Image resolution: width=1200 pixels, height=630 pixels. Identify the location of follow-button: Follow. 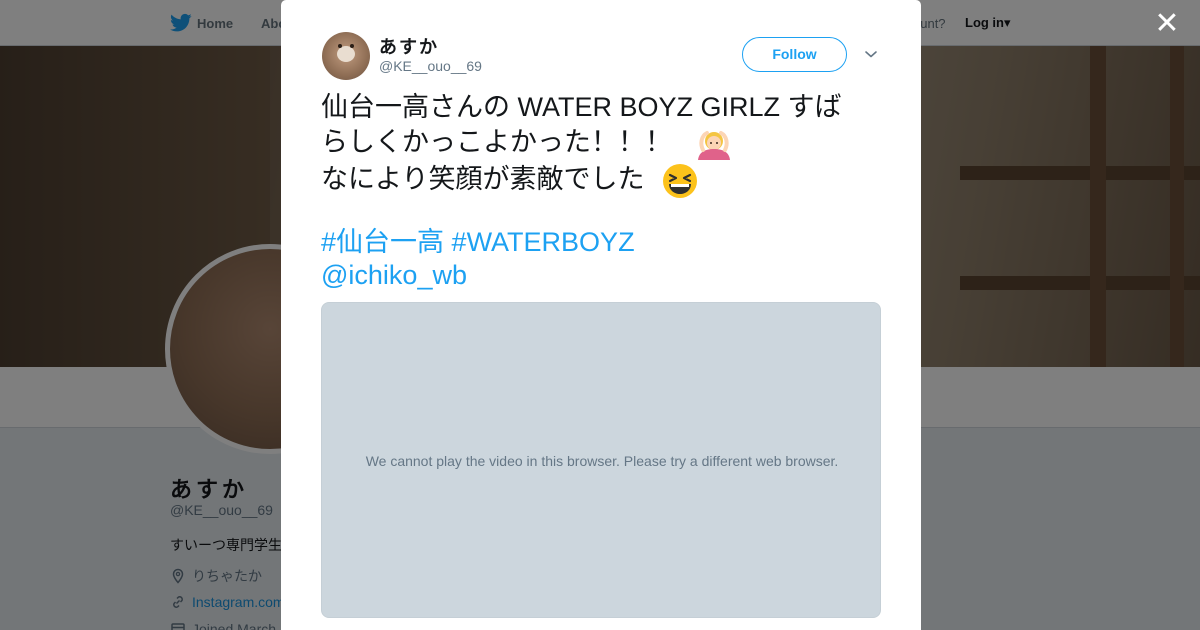
(794, 54).